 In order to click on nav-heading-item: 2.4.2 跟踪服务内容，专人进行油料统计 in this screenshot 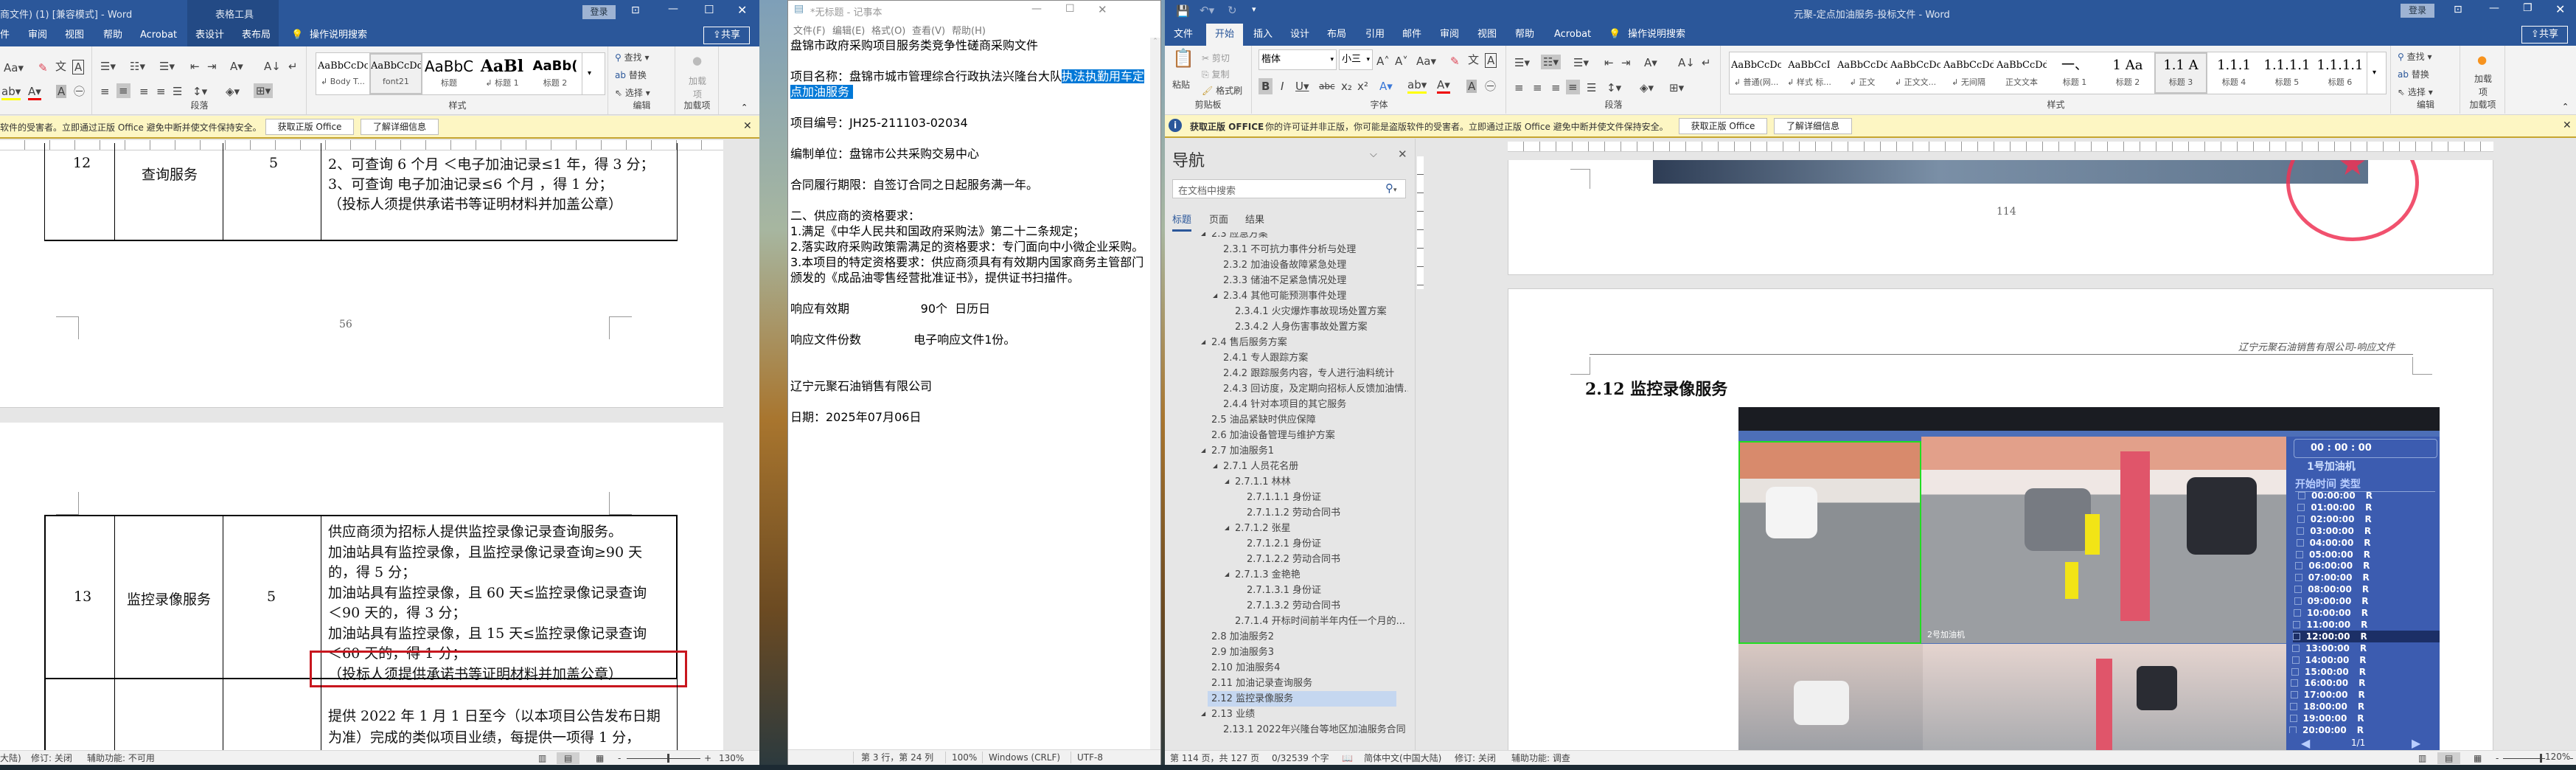, I will do `click(1309, 373)`.